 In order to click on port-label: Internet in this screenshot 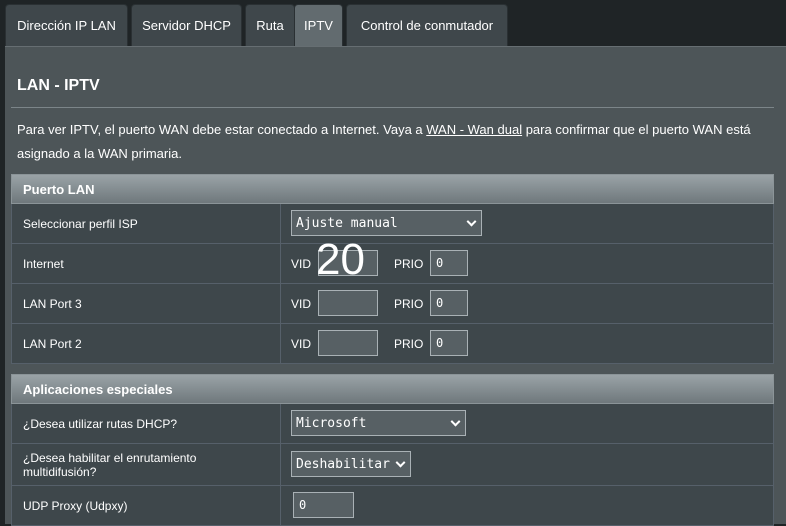, I will do `click(146, 263)`.